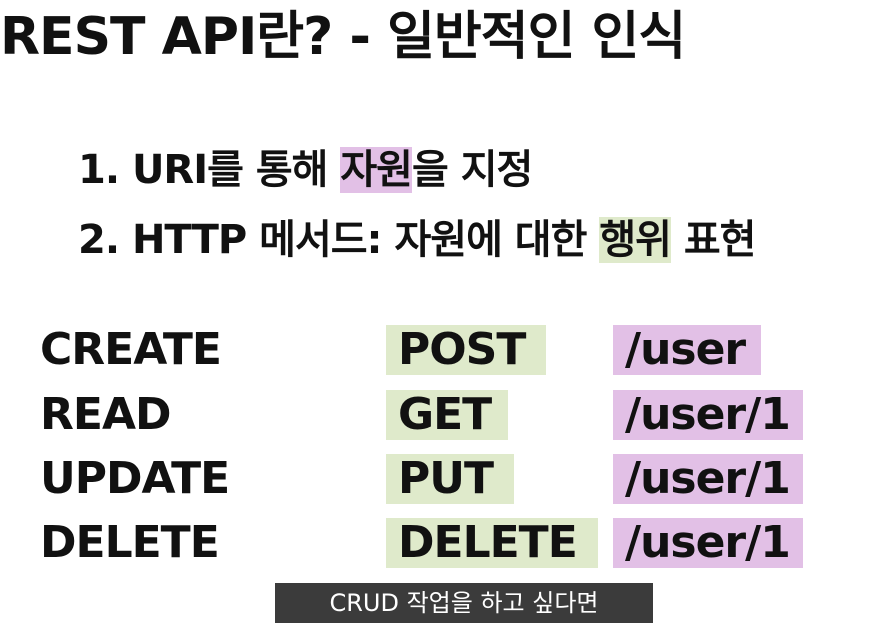  What do you see at coordinates (209, 170) in the screenshot?
I see `point-1-text: 1. URI를 통해` at bounding box center [209, 170].